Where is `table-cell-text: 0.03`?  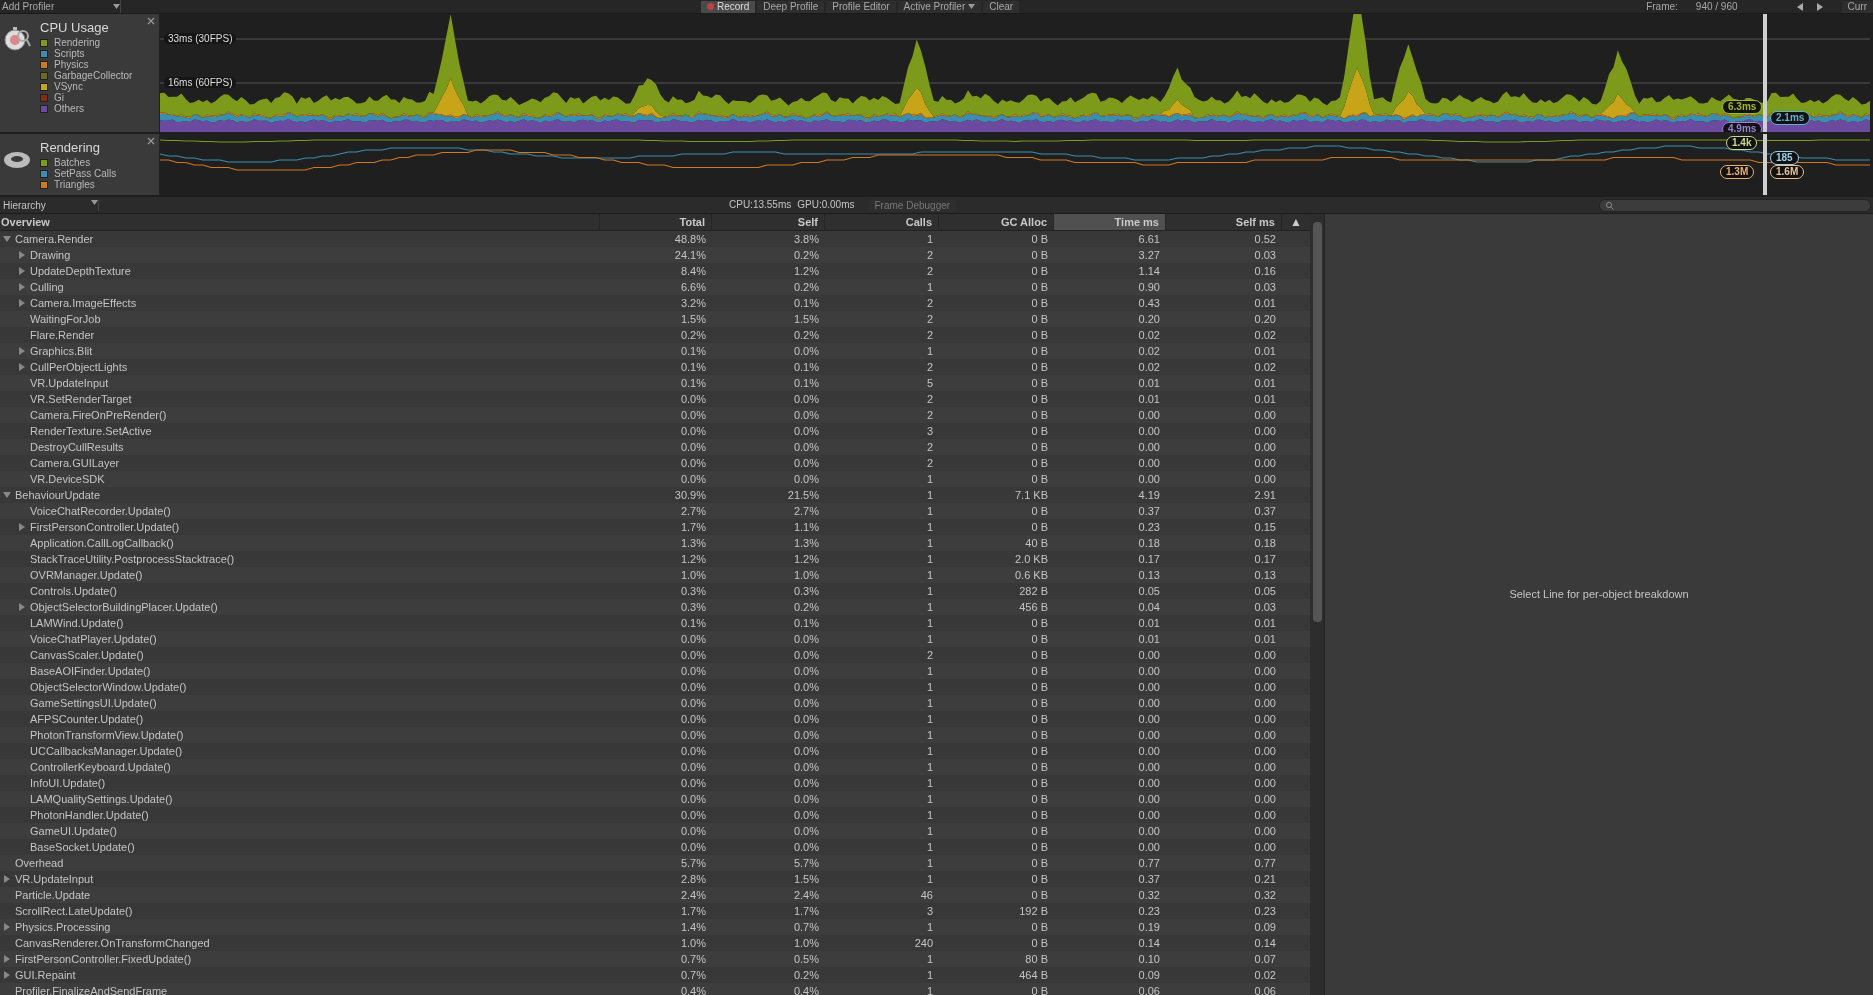
table-cell-text: 0.03 is located at coordinates (1265, 287).